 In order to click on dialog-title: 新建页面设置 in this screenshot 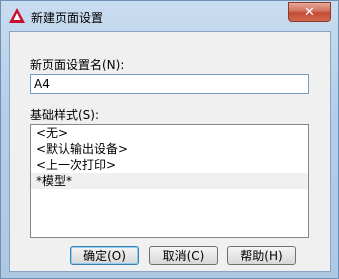, I will do `click(67, 18)`.